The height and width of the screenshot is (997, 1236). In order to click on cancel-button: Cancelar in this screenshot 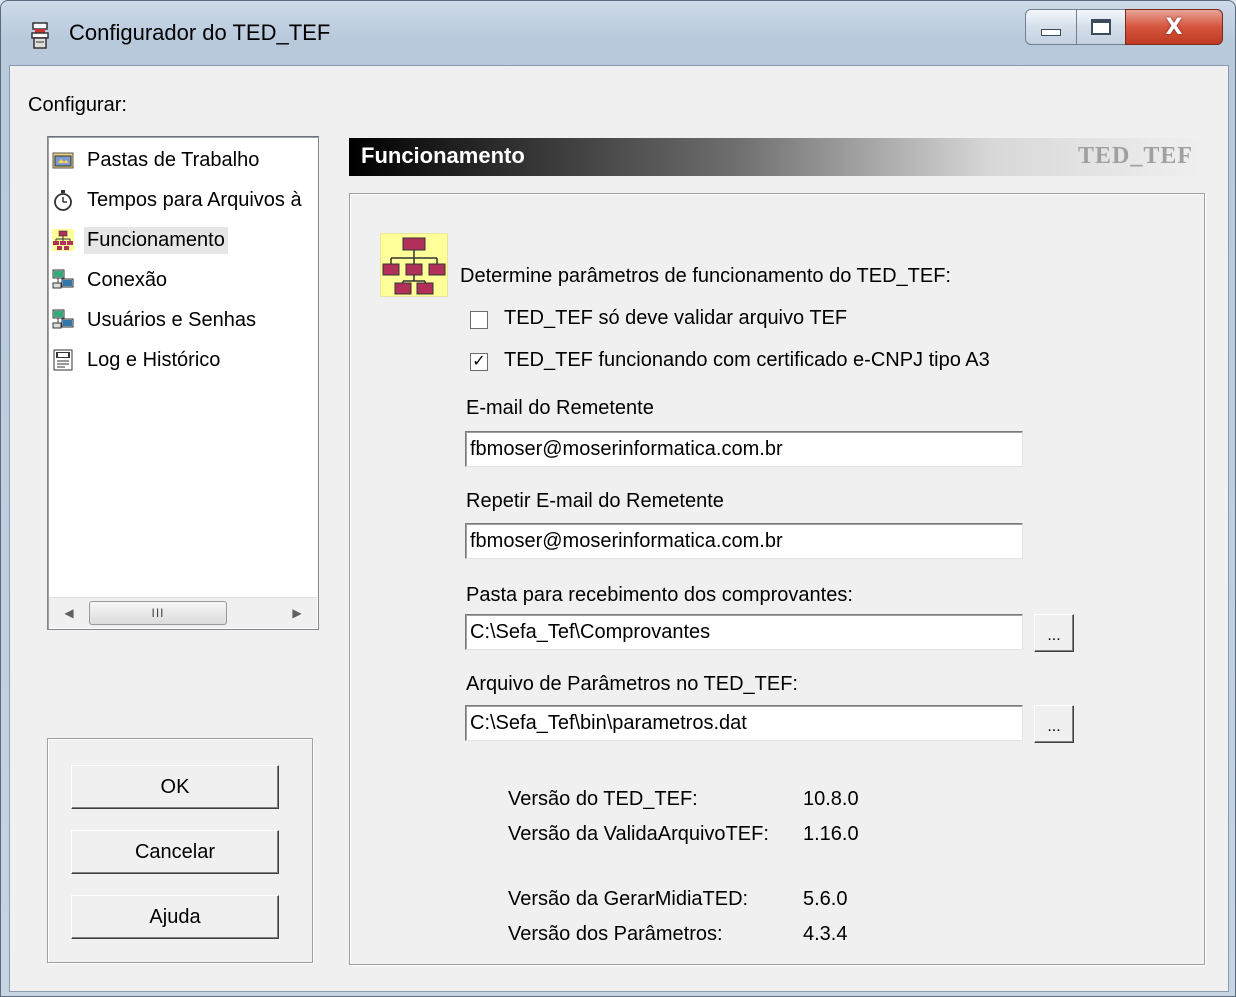, I will do `click(175, 852)`.